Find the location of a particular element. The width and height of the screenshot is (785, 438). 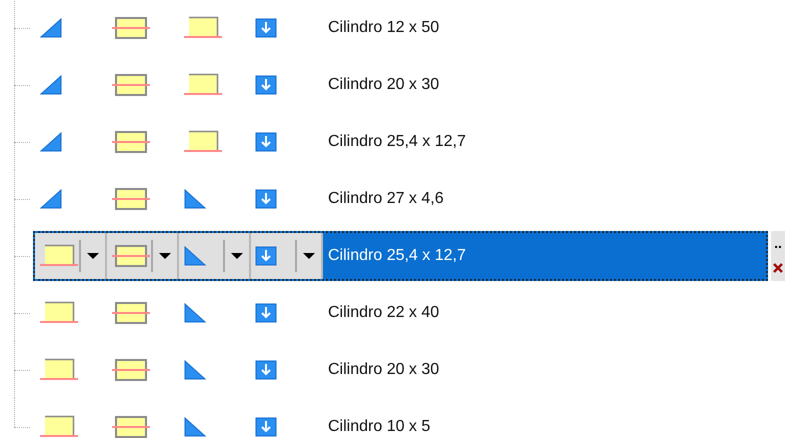

row-label: Cilindro 10 x 5 is located at coordinates (378, 427).